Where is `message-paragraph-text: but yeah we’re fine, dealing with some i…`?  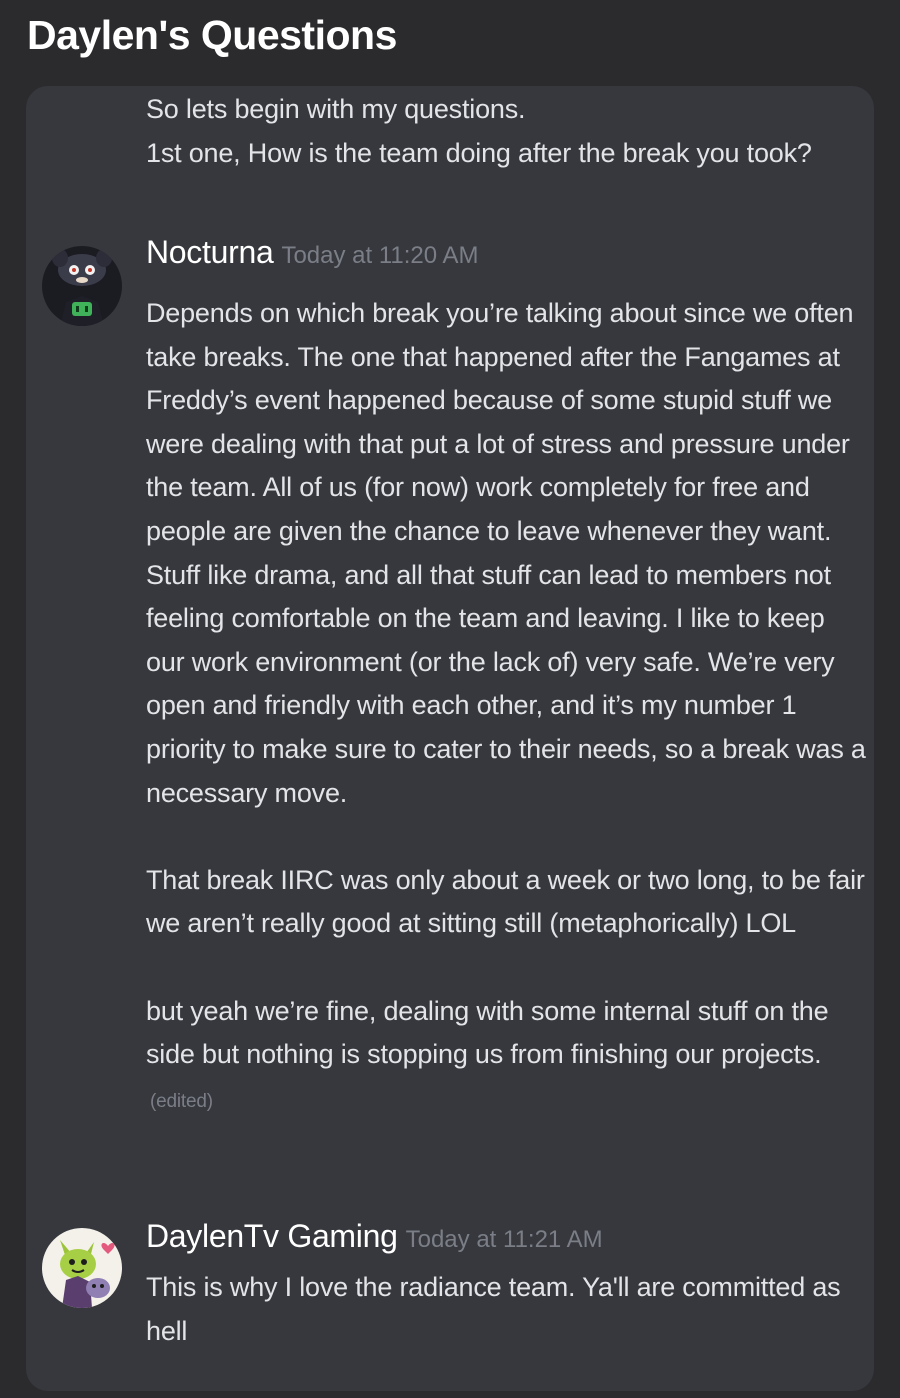
message-paragraph-text: but yeah we’re fine, dealing with some i… is located at coordinates (487, 1032).